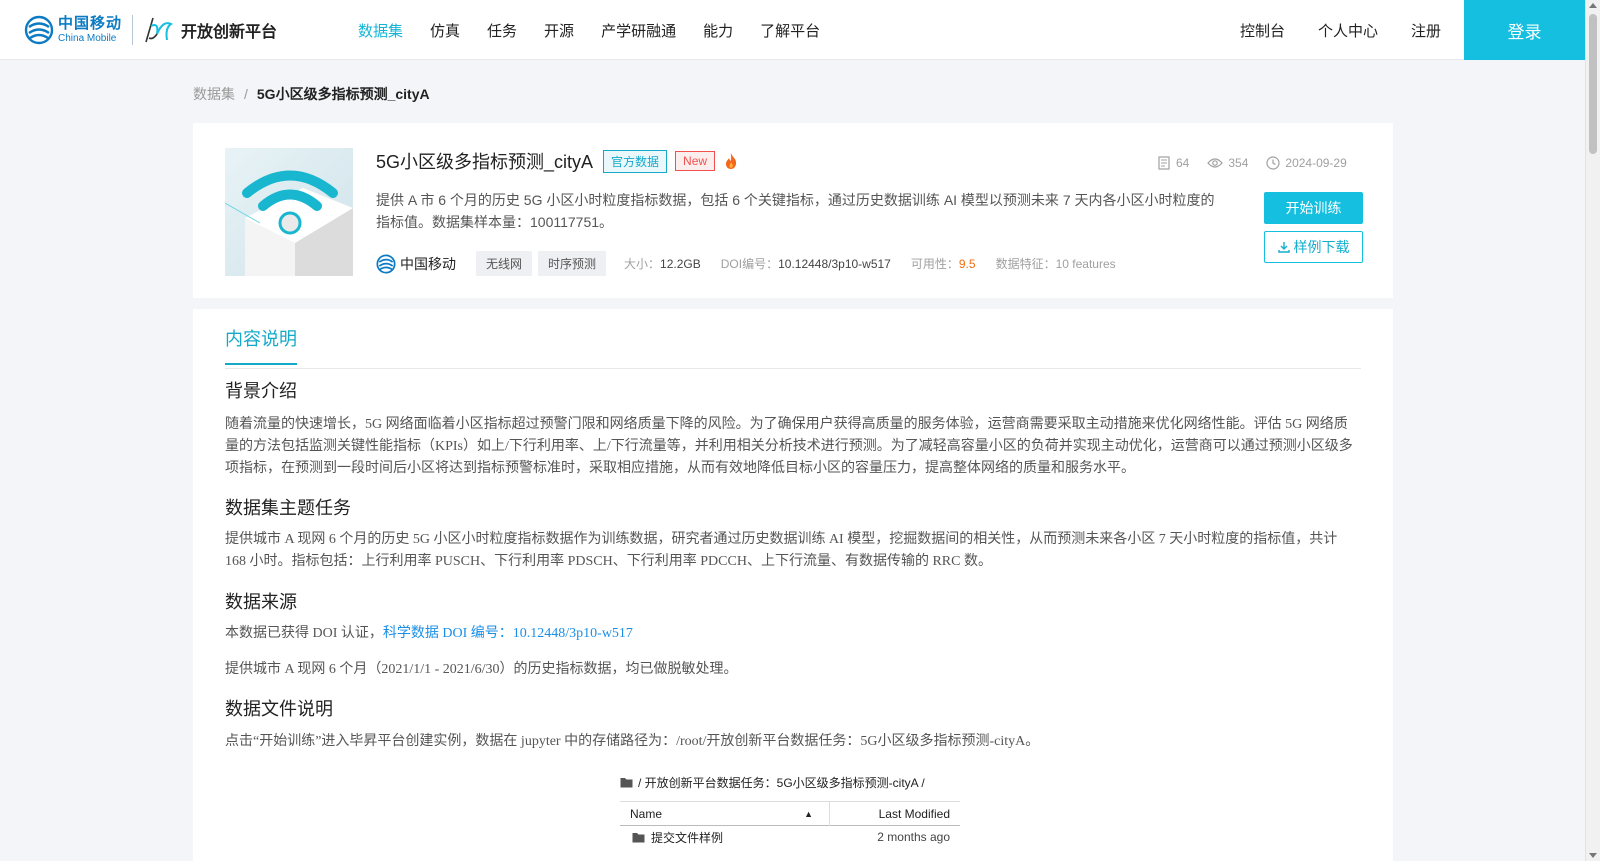  Describe the element at coordinates (1592, 430) in the screenshot. I see `page-scrollbar` at that location.